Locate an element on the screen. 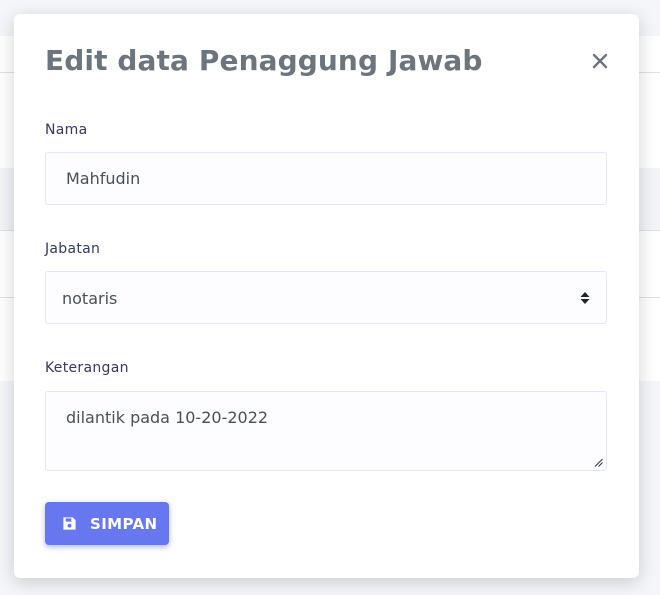  select-arrows-icon is located at coordinates (585, 298).